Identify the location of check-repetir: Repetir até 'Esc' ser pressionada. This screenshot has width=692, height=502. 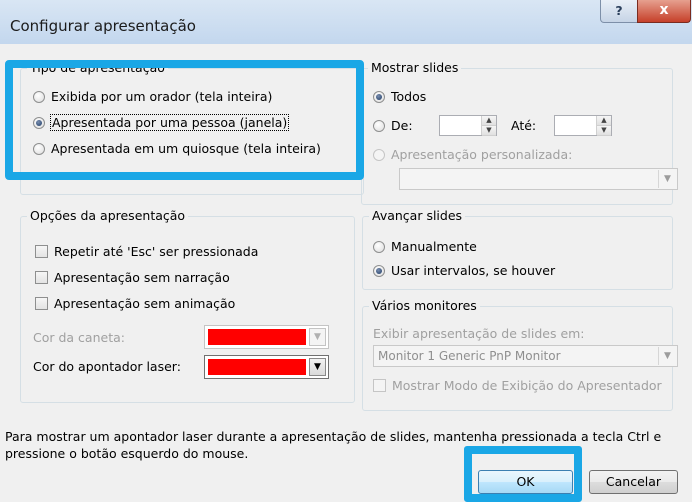
(146, 251).